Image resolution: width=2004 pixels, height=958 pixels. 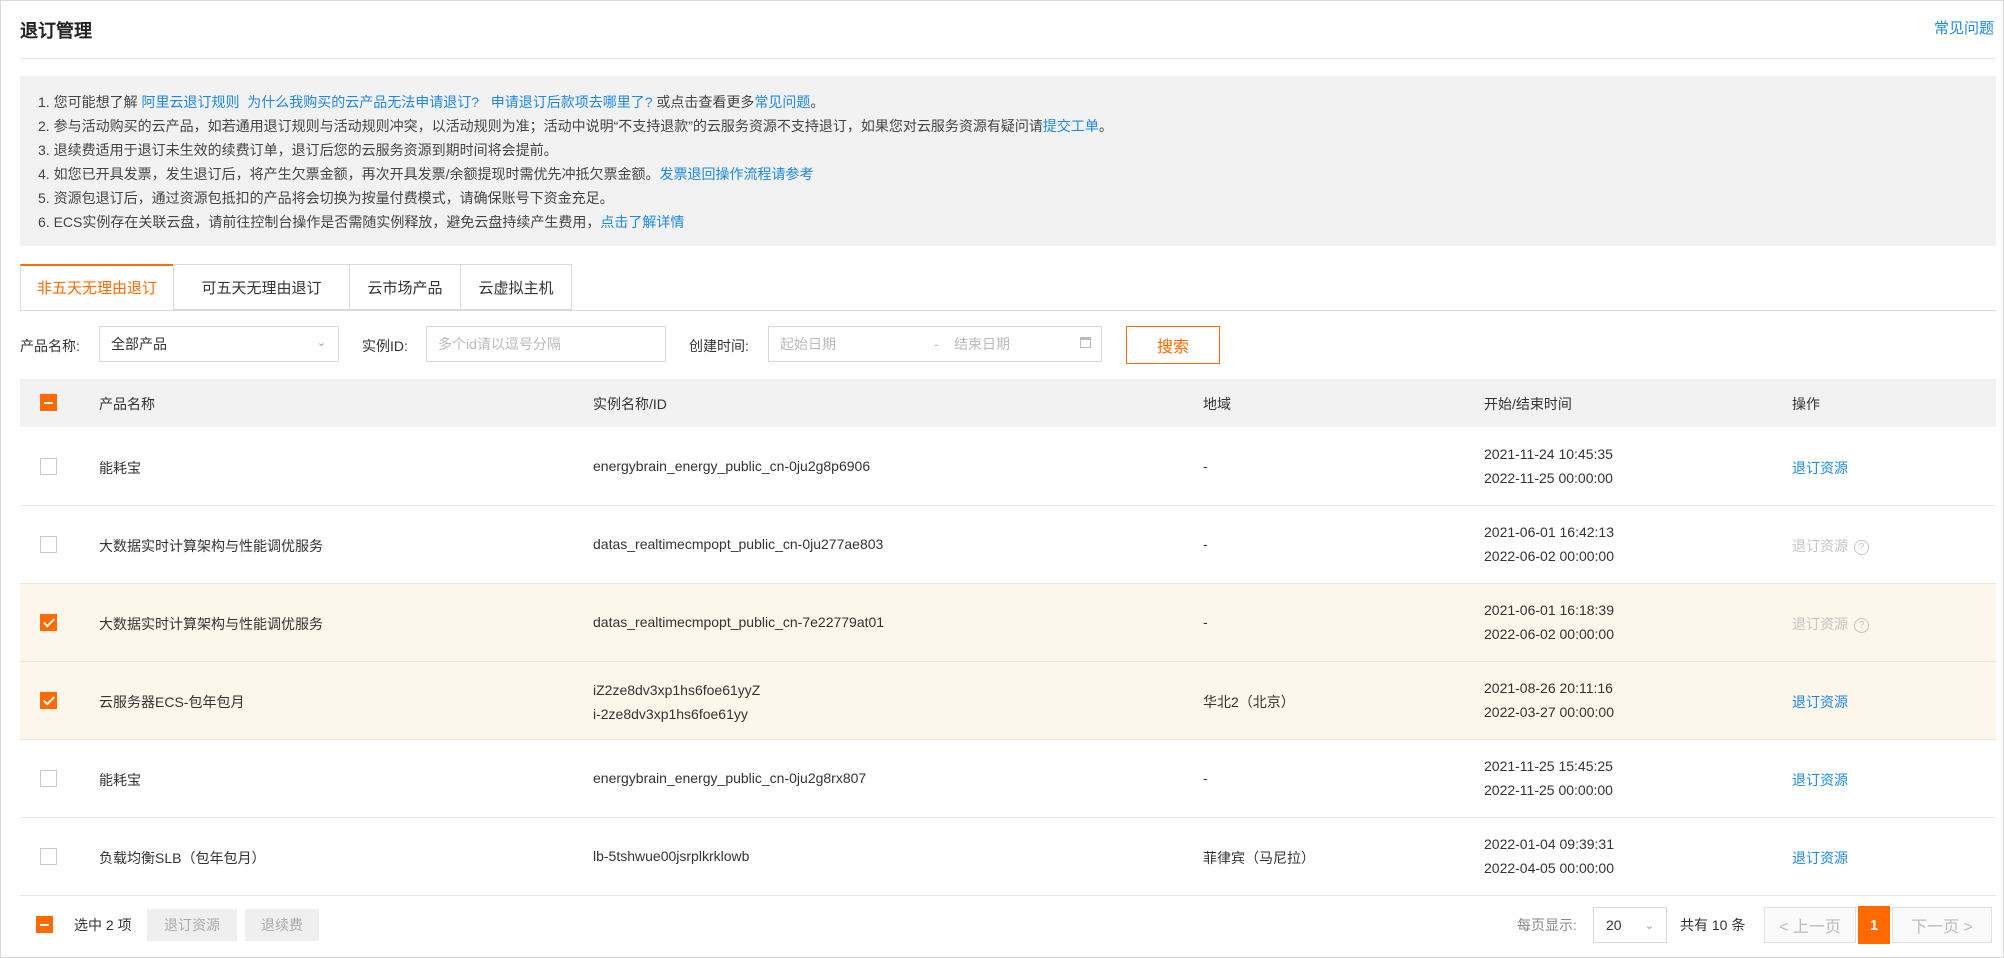 What do you see at coordinates (1549, 610) in the screenshot?
I see `start-time: 2021-06-01 16:18:39` at bounding box center [1549, 610].